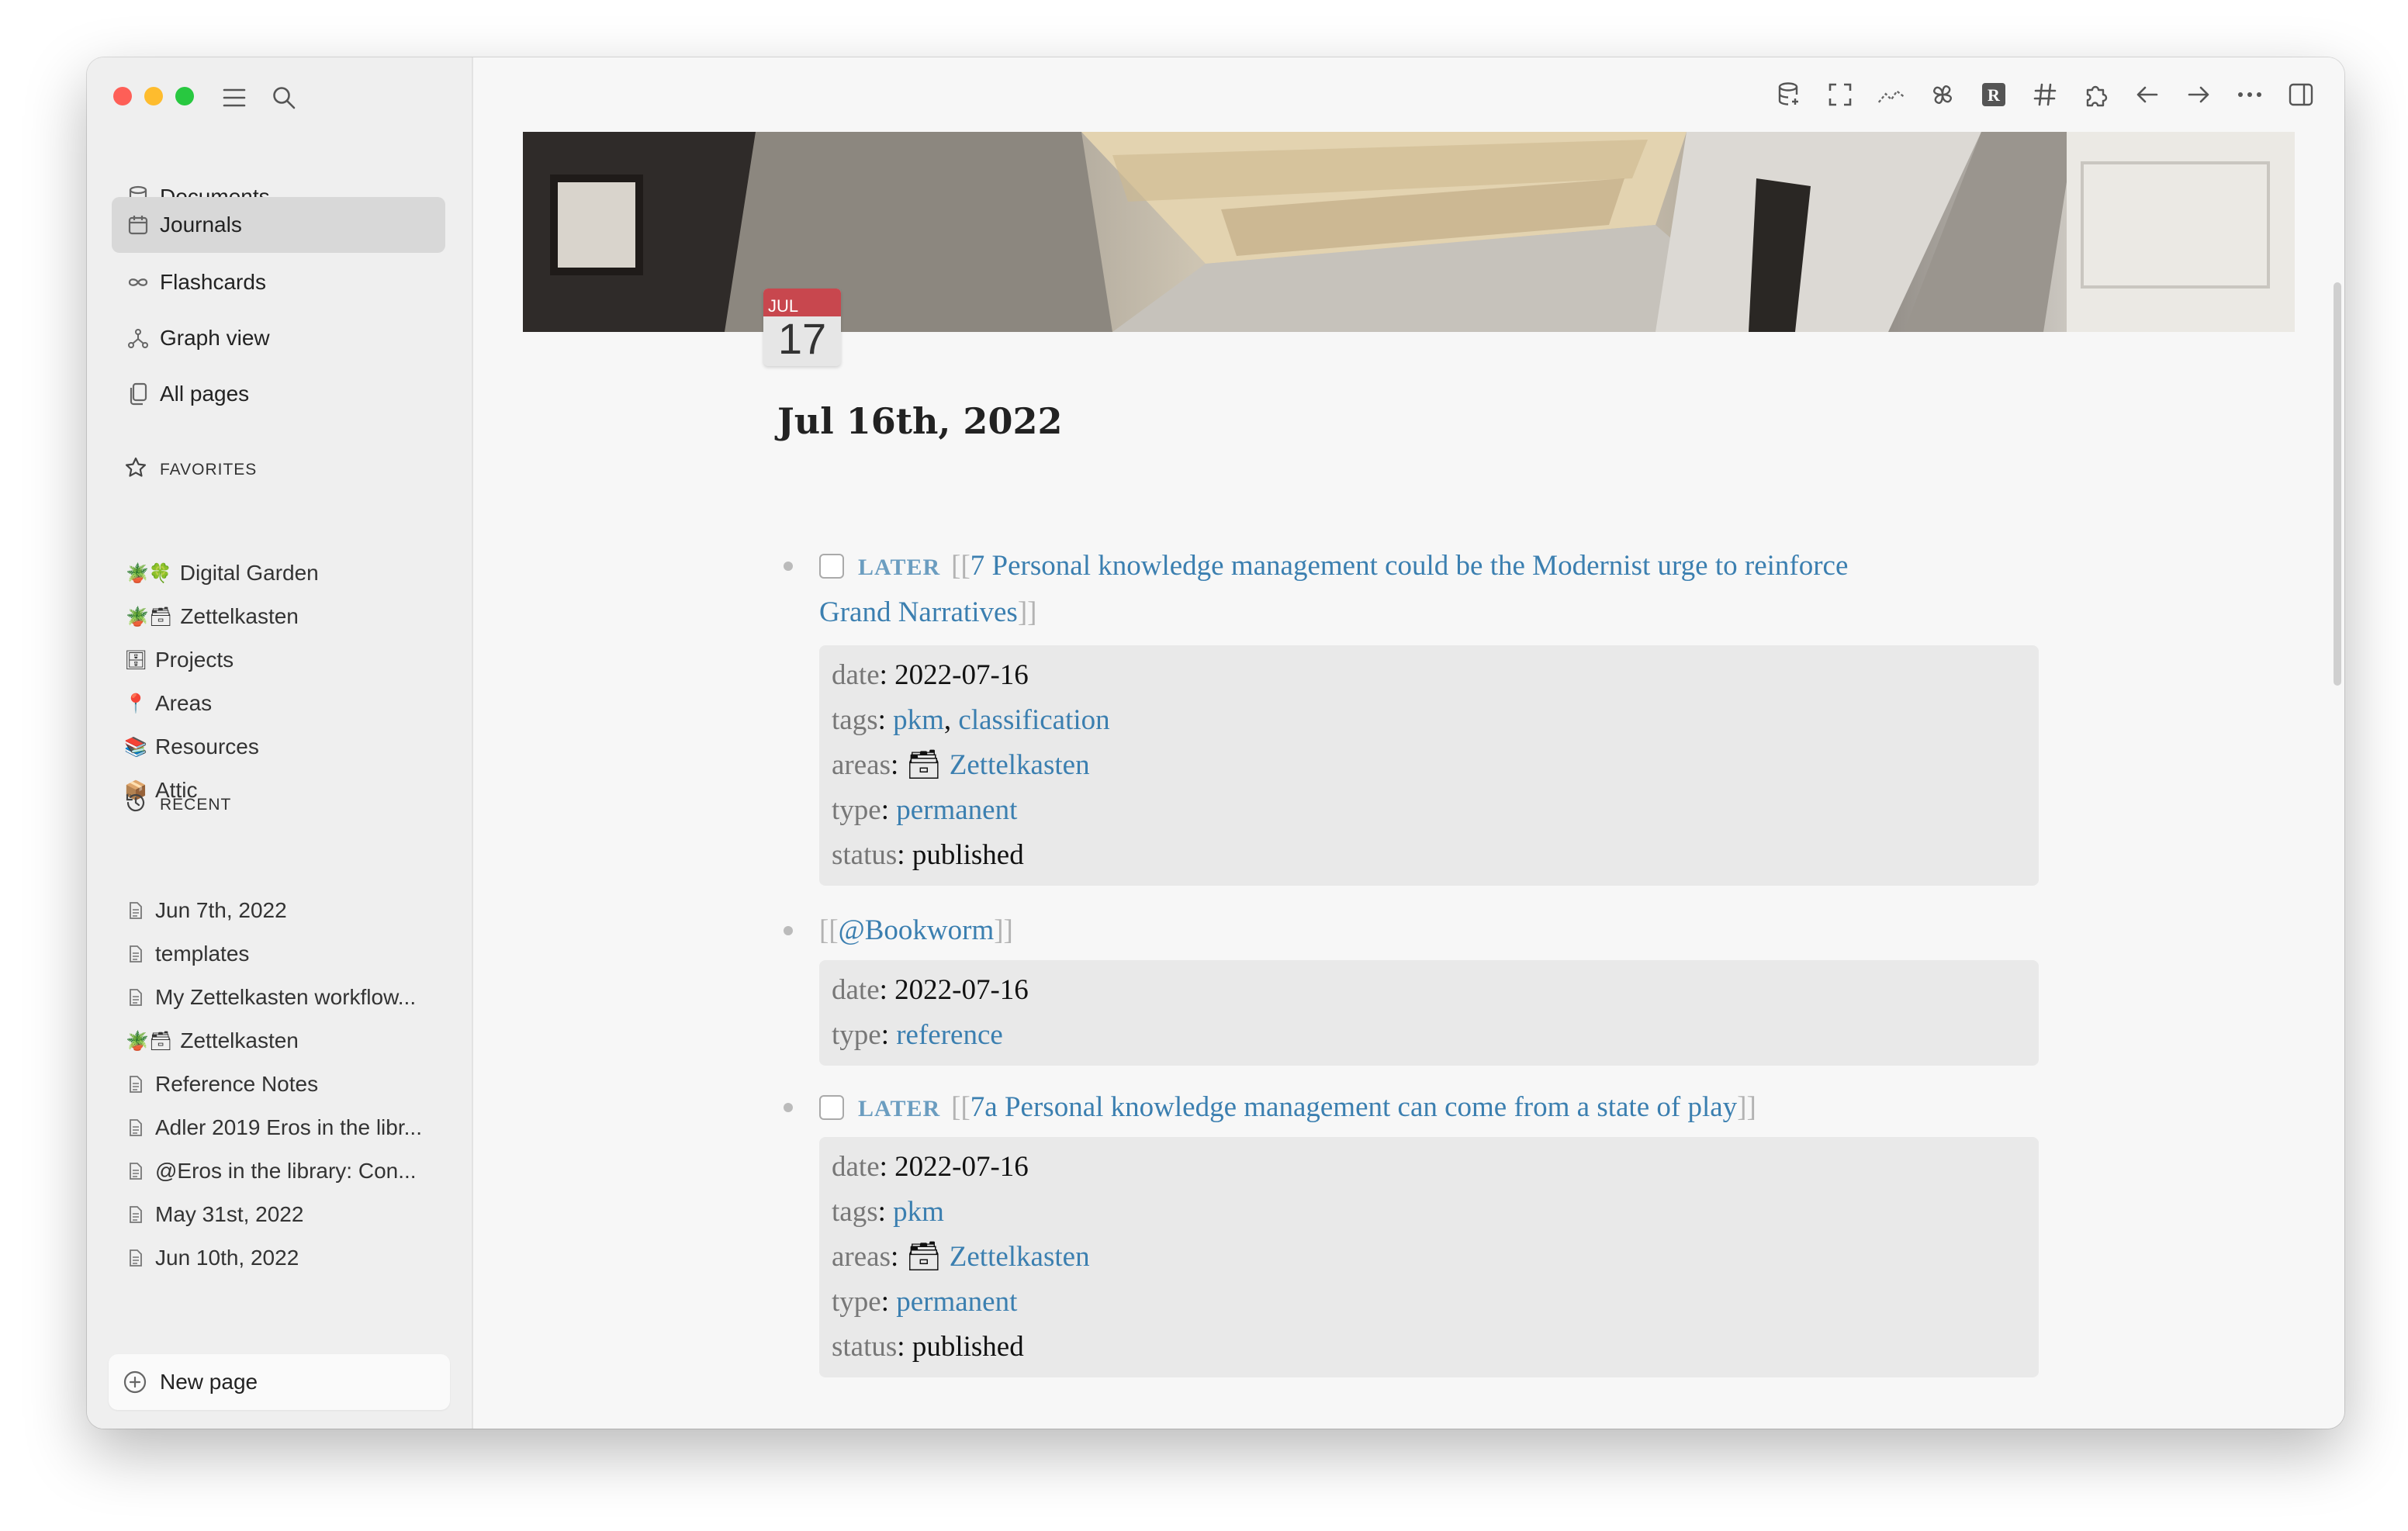 This screenshot has width=2408, height=1531. I want to click on star-icon, so click(135, 470).